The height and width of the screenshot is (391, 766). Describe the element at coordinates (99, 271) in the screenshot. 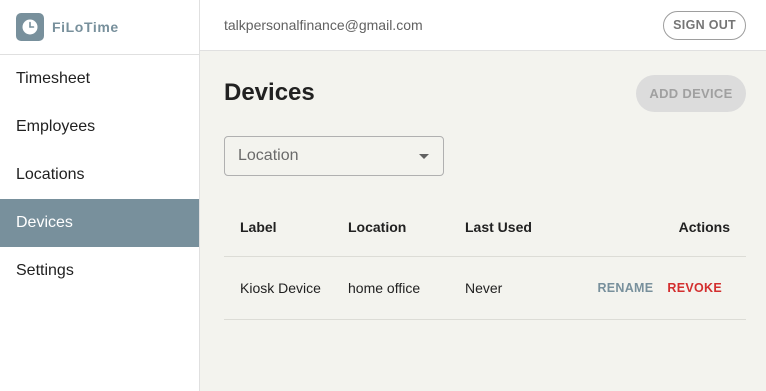

I see `sidebar-item-settings: Settings` at that location.